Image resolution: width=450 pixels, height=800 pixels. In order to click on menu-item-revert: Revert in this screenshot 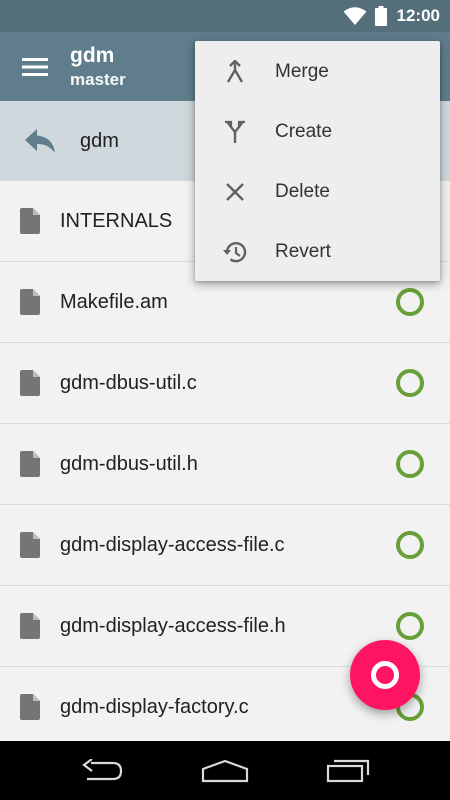, I will do `click(317, 252)`.